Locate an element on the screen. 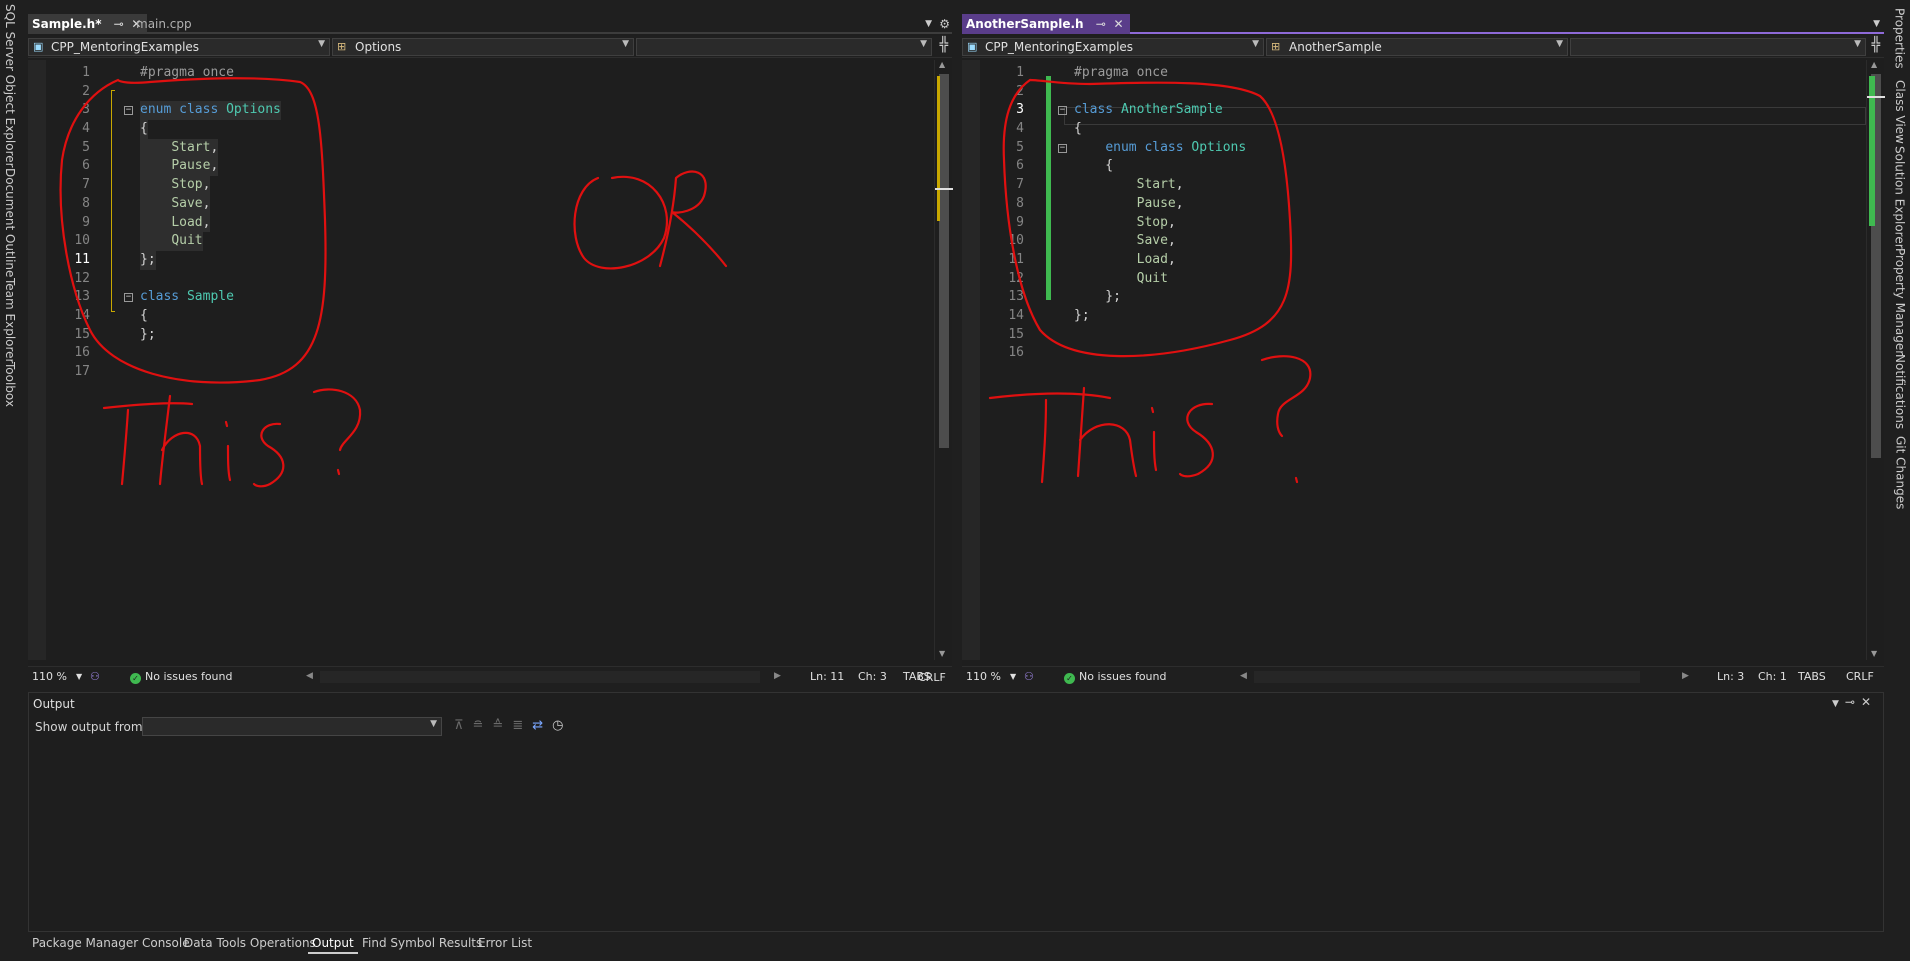  tab-package-manager-console: Package Manager Console is located at coordinates (111, 944).